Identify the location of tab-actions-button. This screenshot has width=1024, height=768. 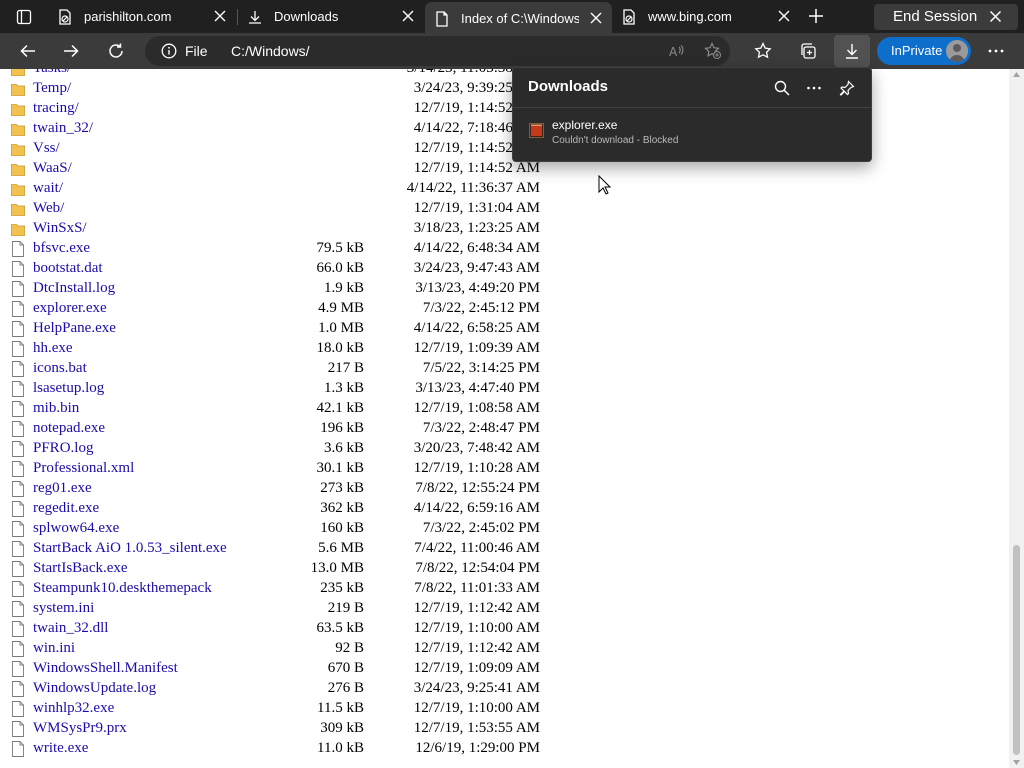
(23, 16).